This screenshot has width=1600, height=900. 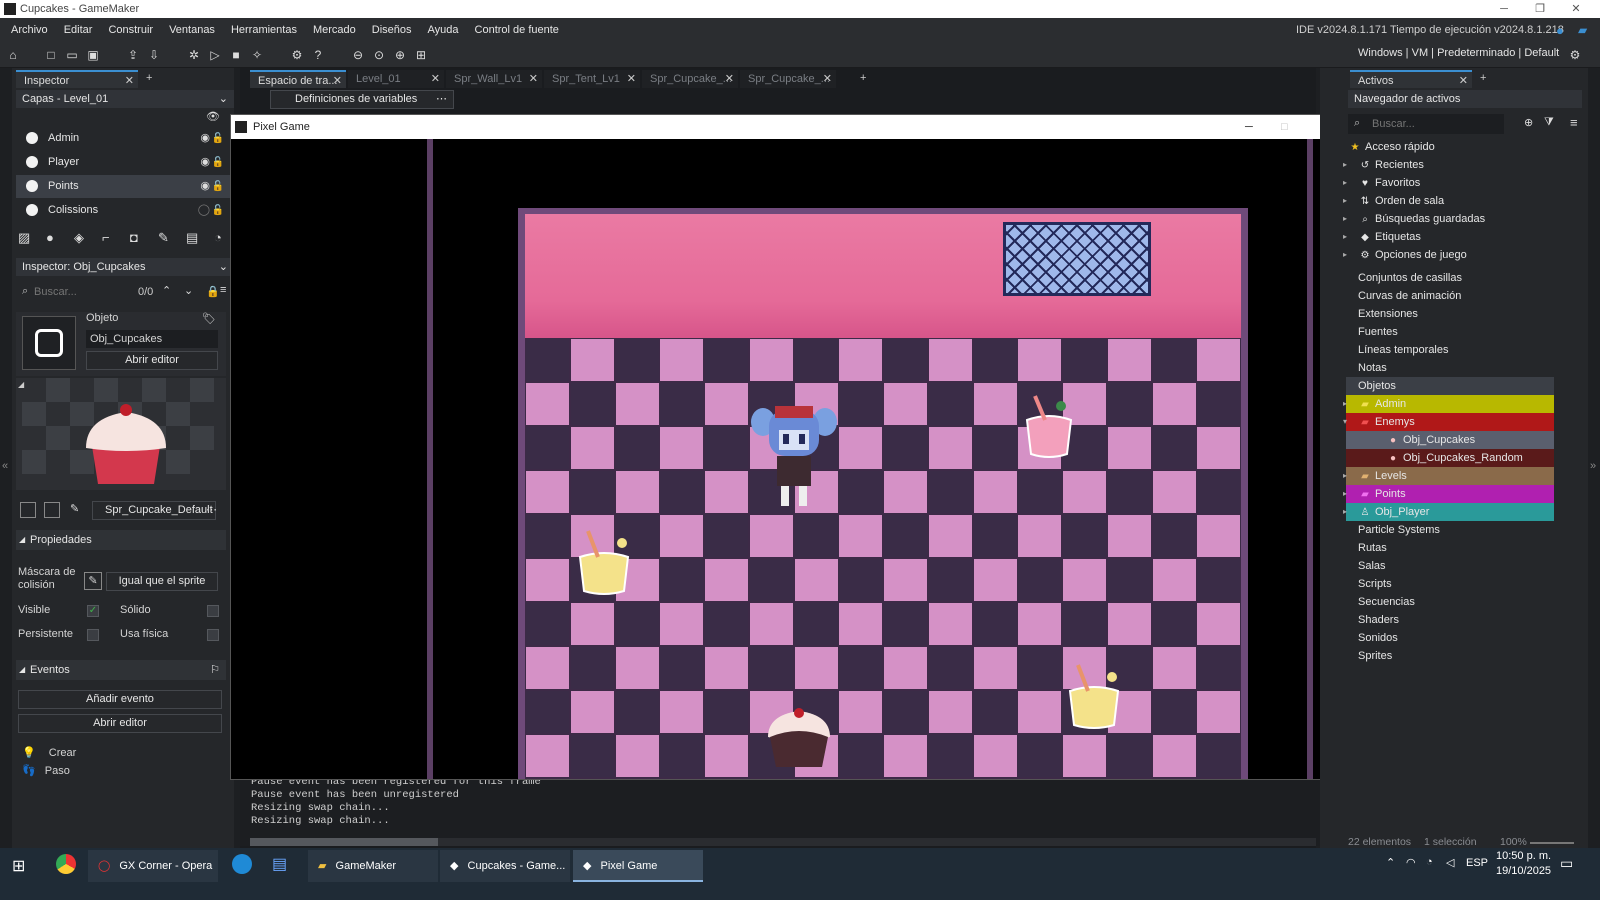 What do you see at coordinates (379, 55) in the screenshot?
I see `zoom-reset-icon: ⊙` at bounding box center [379, 55].